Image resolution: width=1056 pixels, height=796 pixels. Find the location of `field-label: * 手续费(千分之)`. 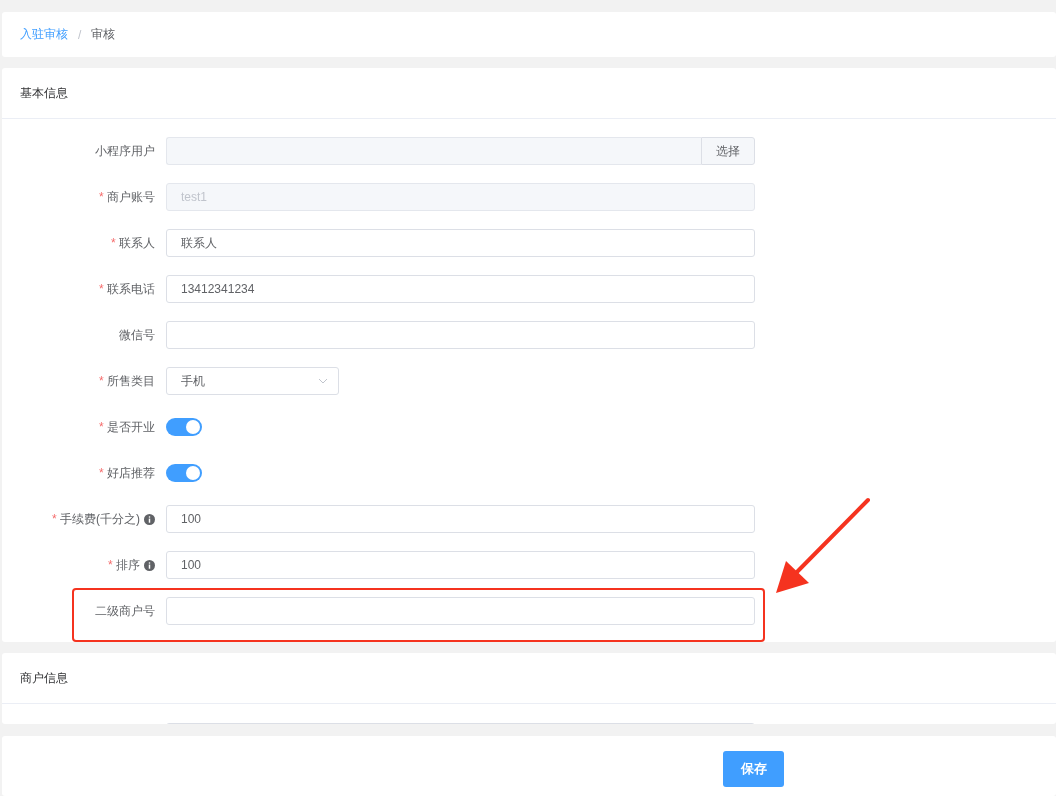

field-label: * 手续费(千分之) is located at coordinates (96, 519).